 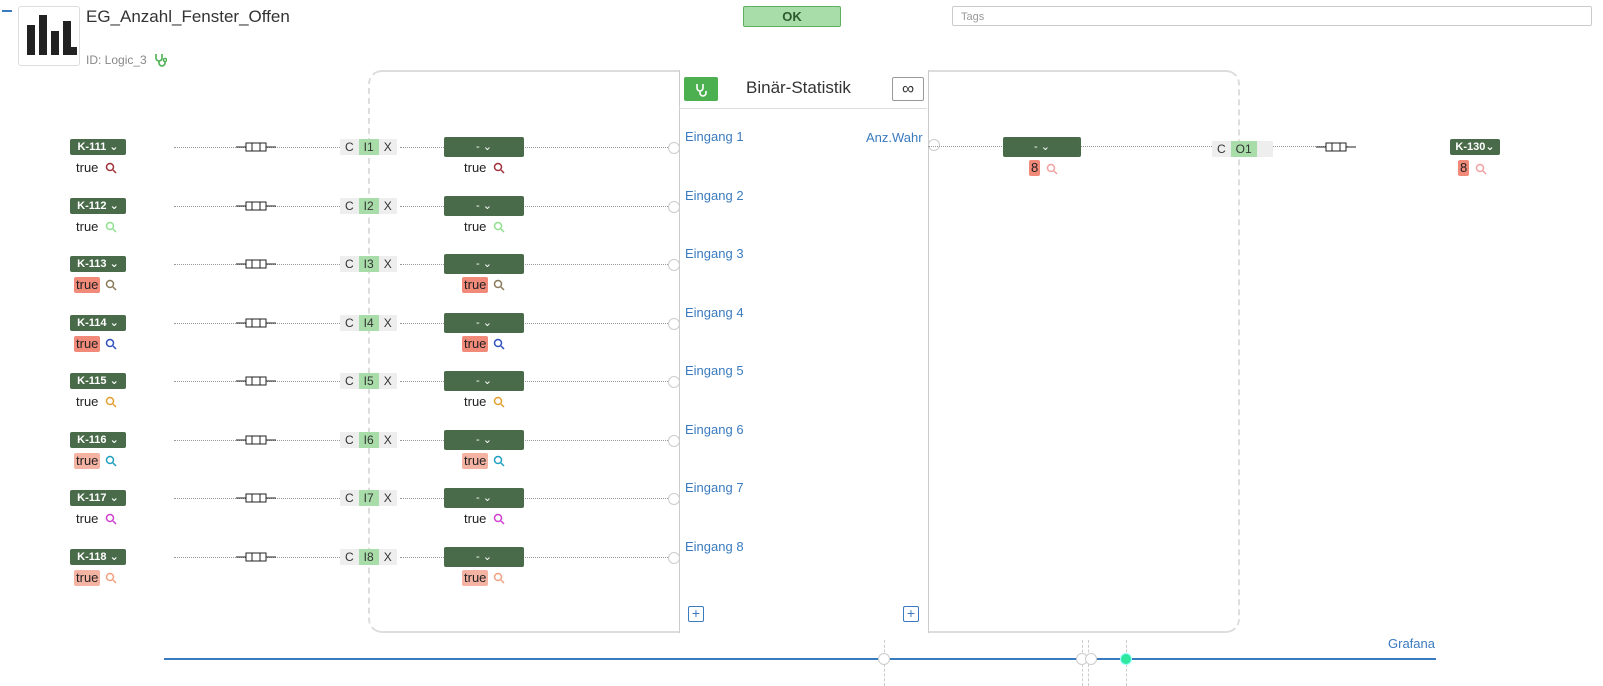 I want to click on status-ok-button: OK, so click(x=792, y=16).